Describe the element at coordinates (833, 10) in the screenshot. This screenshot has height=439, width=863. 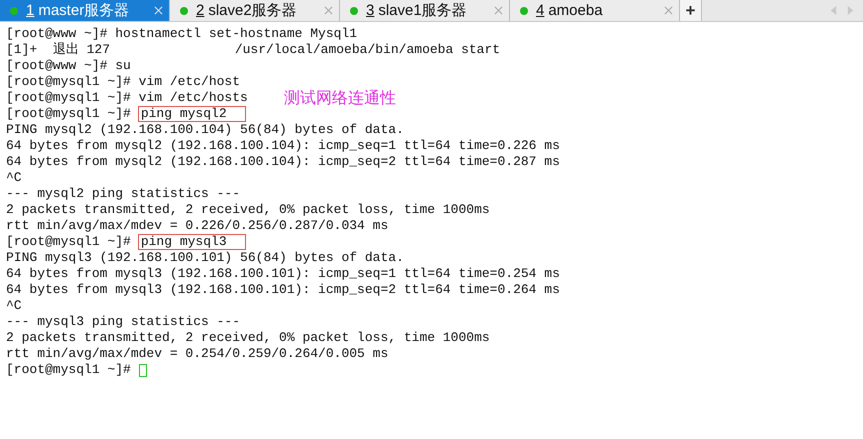
I see `scroll-left-icon` at that location.